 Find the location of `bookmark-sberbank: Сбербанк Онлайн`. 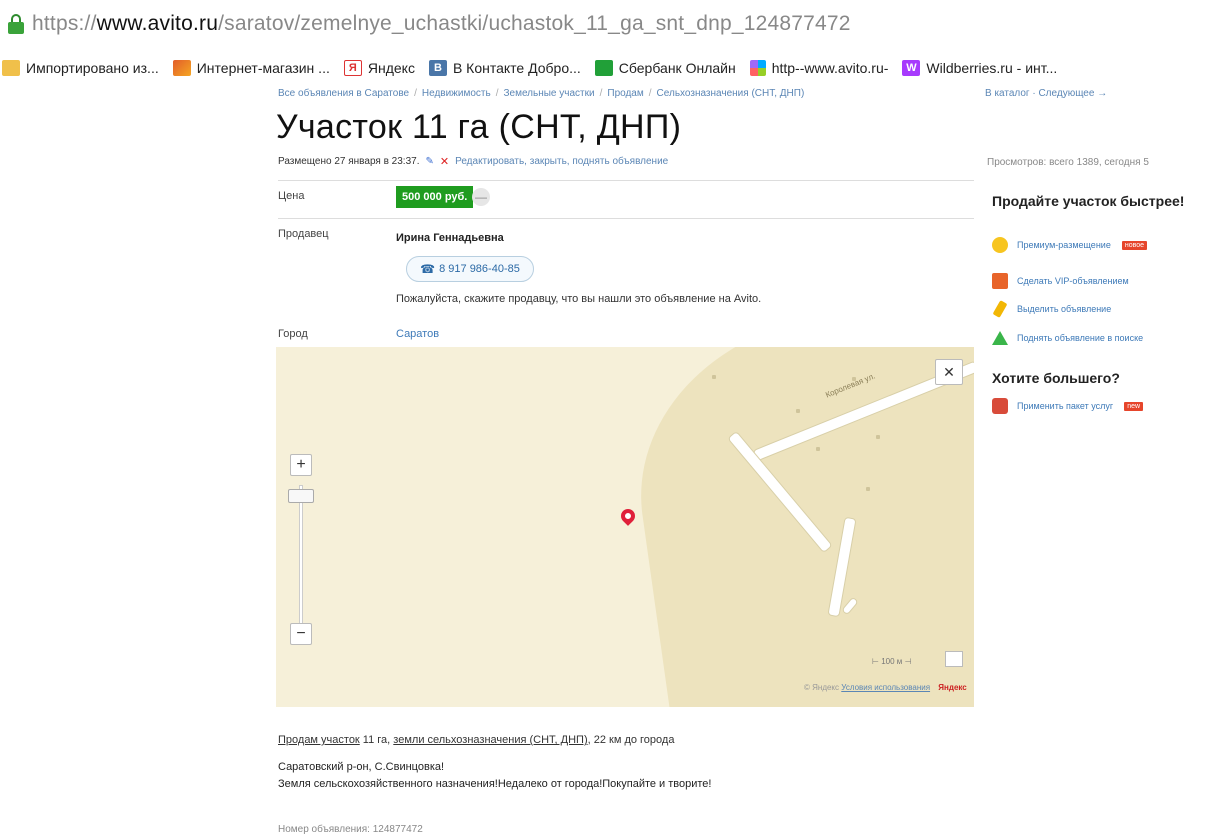

bookmark-sberbank: Сбербанк Онлайн is located at coordinates (665, 68).